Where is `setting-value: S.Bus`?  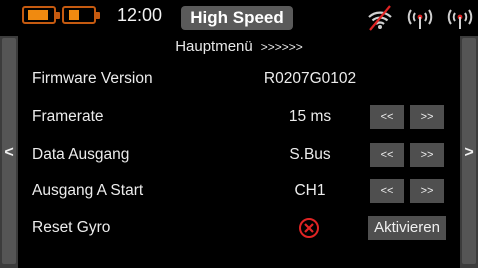
setting-value: S.Bus is located at coordinates (310, 154).